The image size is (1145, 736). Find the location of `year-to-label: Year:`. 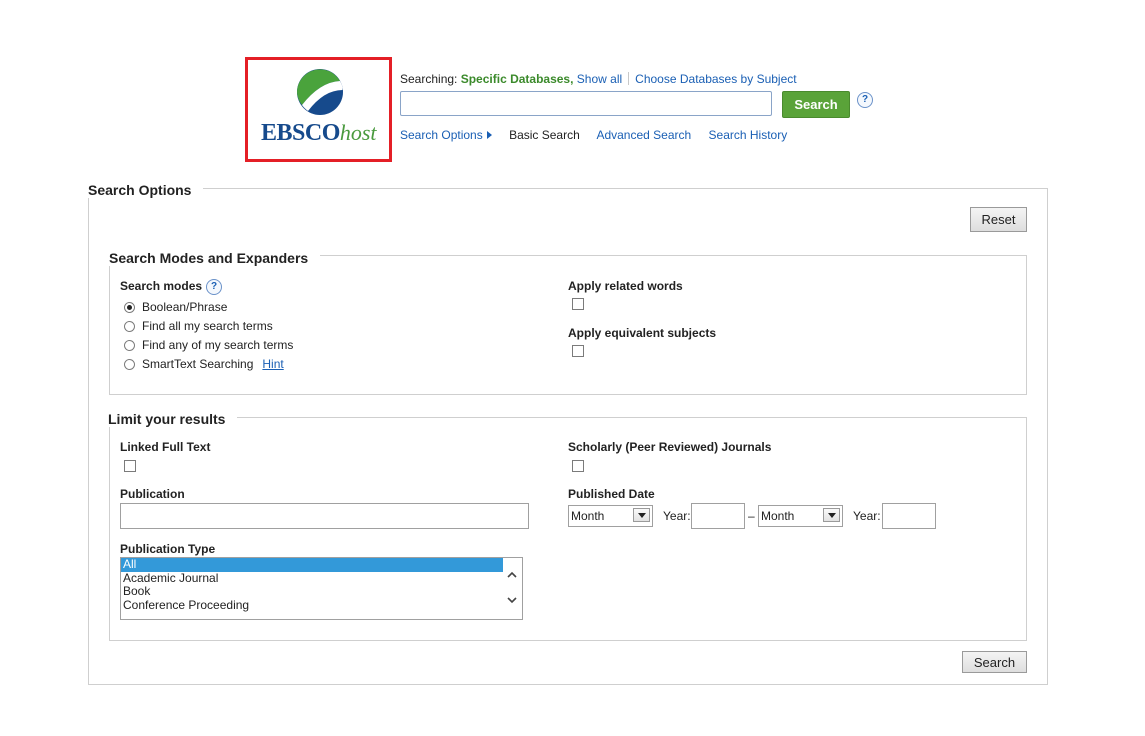

year-to-label: Year: is located at coordinates (867, 516).